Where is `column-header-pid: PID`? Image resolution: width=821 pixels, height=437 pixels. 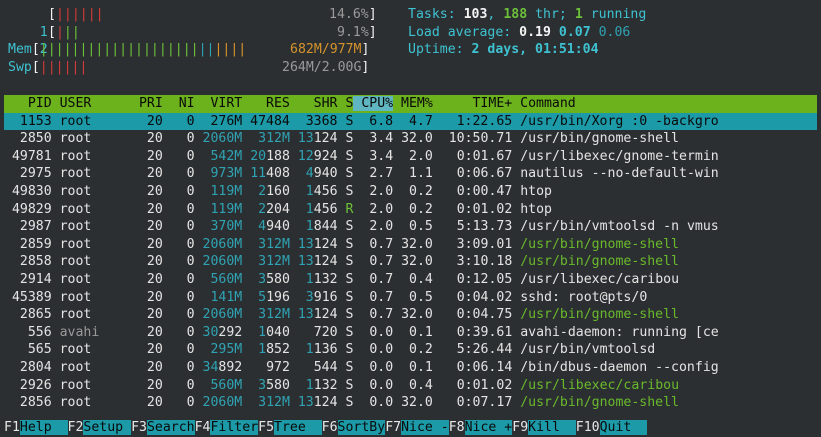 column-header-pid: PID is located at coordinates (28, 103).